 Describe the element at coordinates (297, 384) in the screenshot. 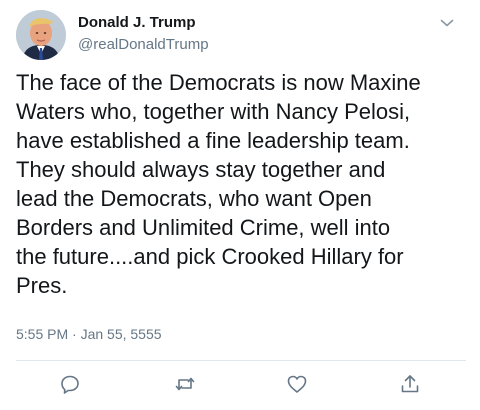

I see `heart-icon` at that location.